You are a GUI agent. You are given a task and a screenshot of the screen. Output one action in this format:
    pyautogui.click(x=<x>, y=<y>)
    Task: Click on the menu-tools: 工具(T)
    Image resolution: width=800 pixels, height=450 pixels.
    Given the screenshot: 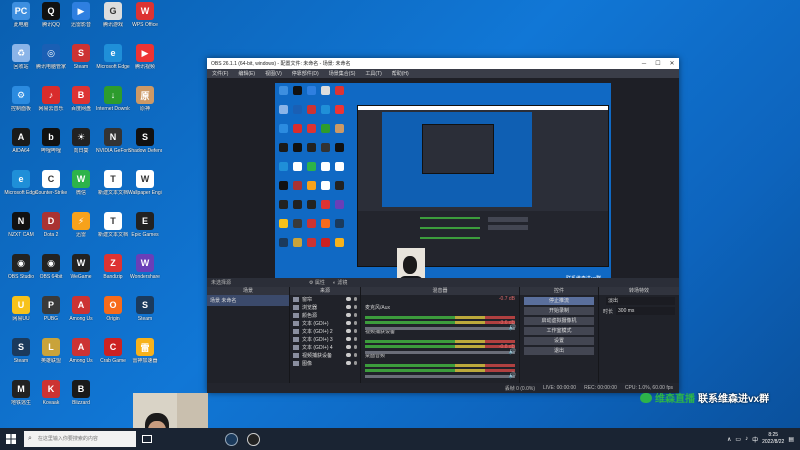 What is the action you would take?
    pyautogui.click(x=373, y=73)
    